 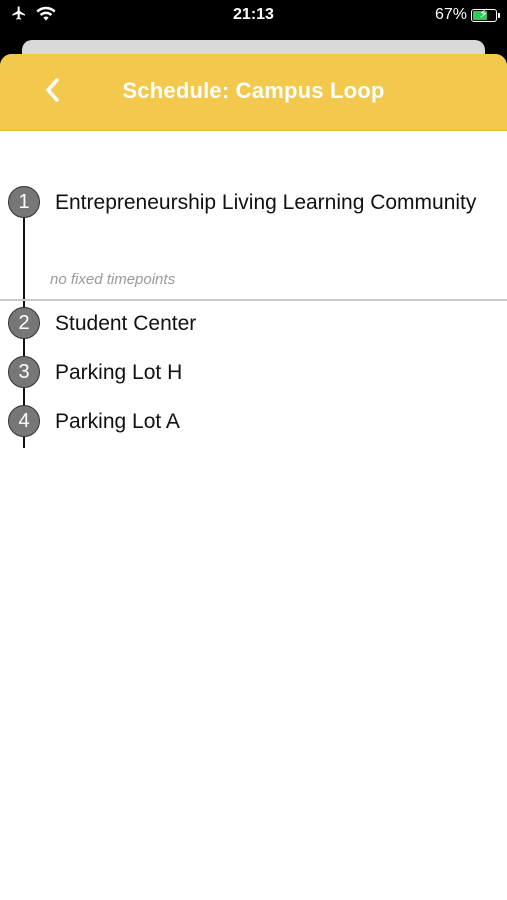 I want to click on page-title: Schedule: Campus Loop, so click(x=253, y=90).